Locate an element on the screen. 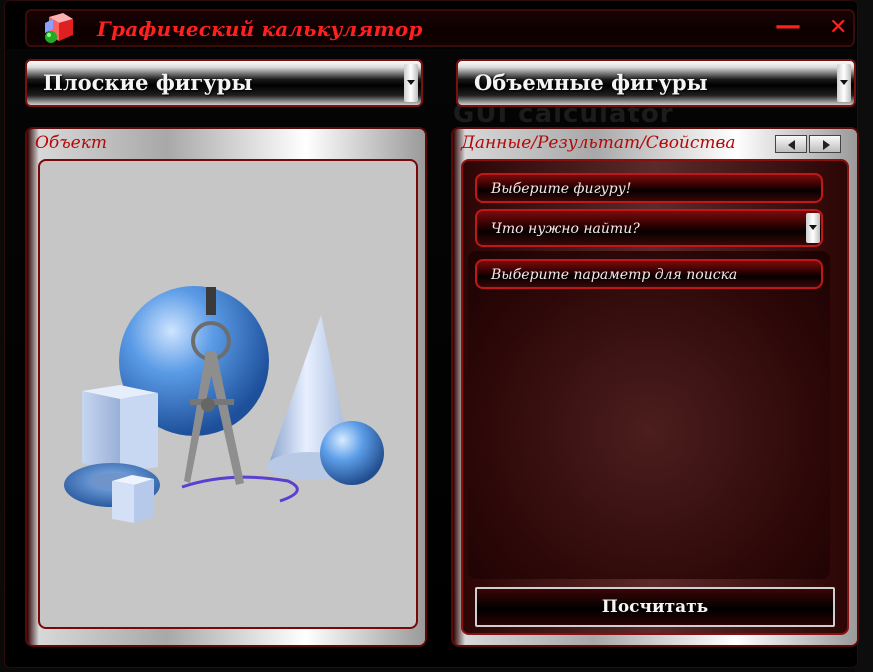  title-bar: Графический калькулятор — ✕ is located at coordinates (440, 28).